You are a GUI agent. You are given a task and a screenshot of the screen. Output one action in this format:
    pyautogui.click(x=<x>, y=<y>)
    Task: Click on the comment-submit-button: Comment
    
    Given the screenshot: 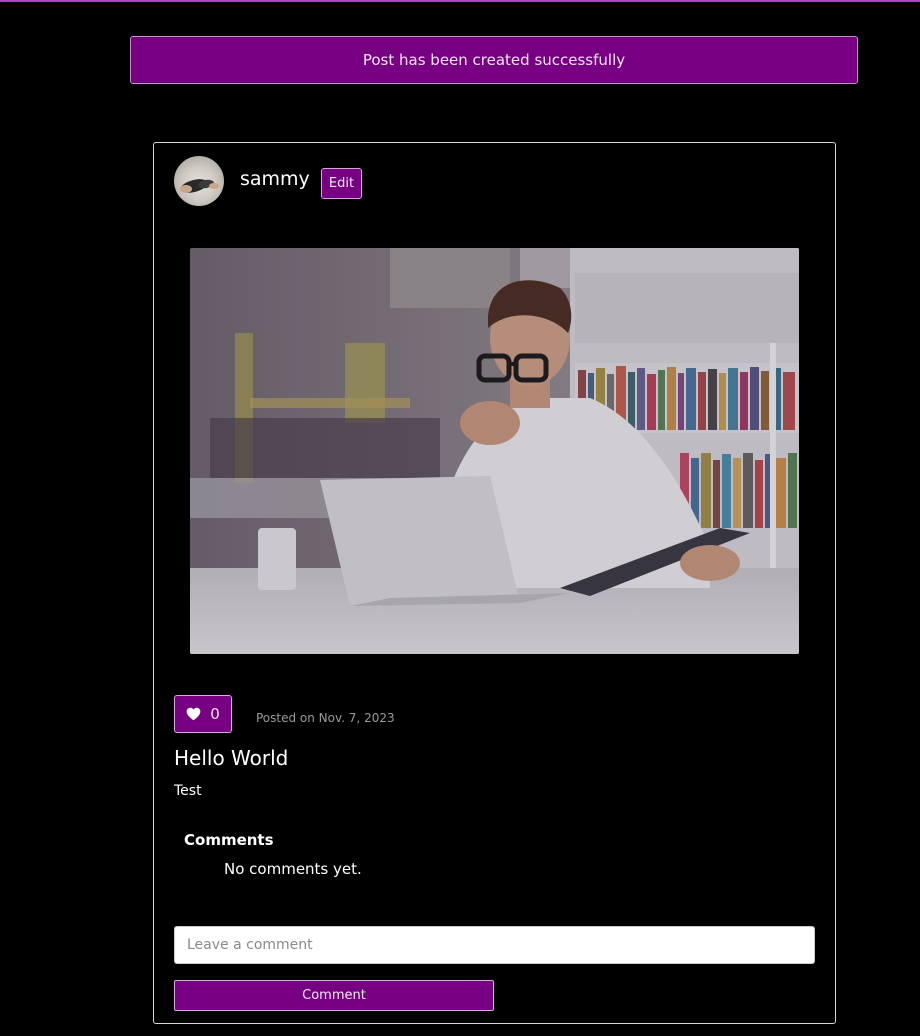 What is the action you would take?
    pyautogui.click(x=334, y=995)
    